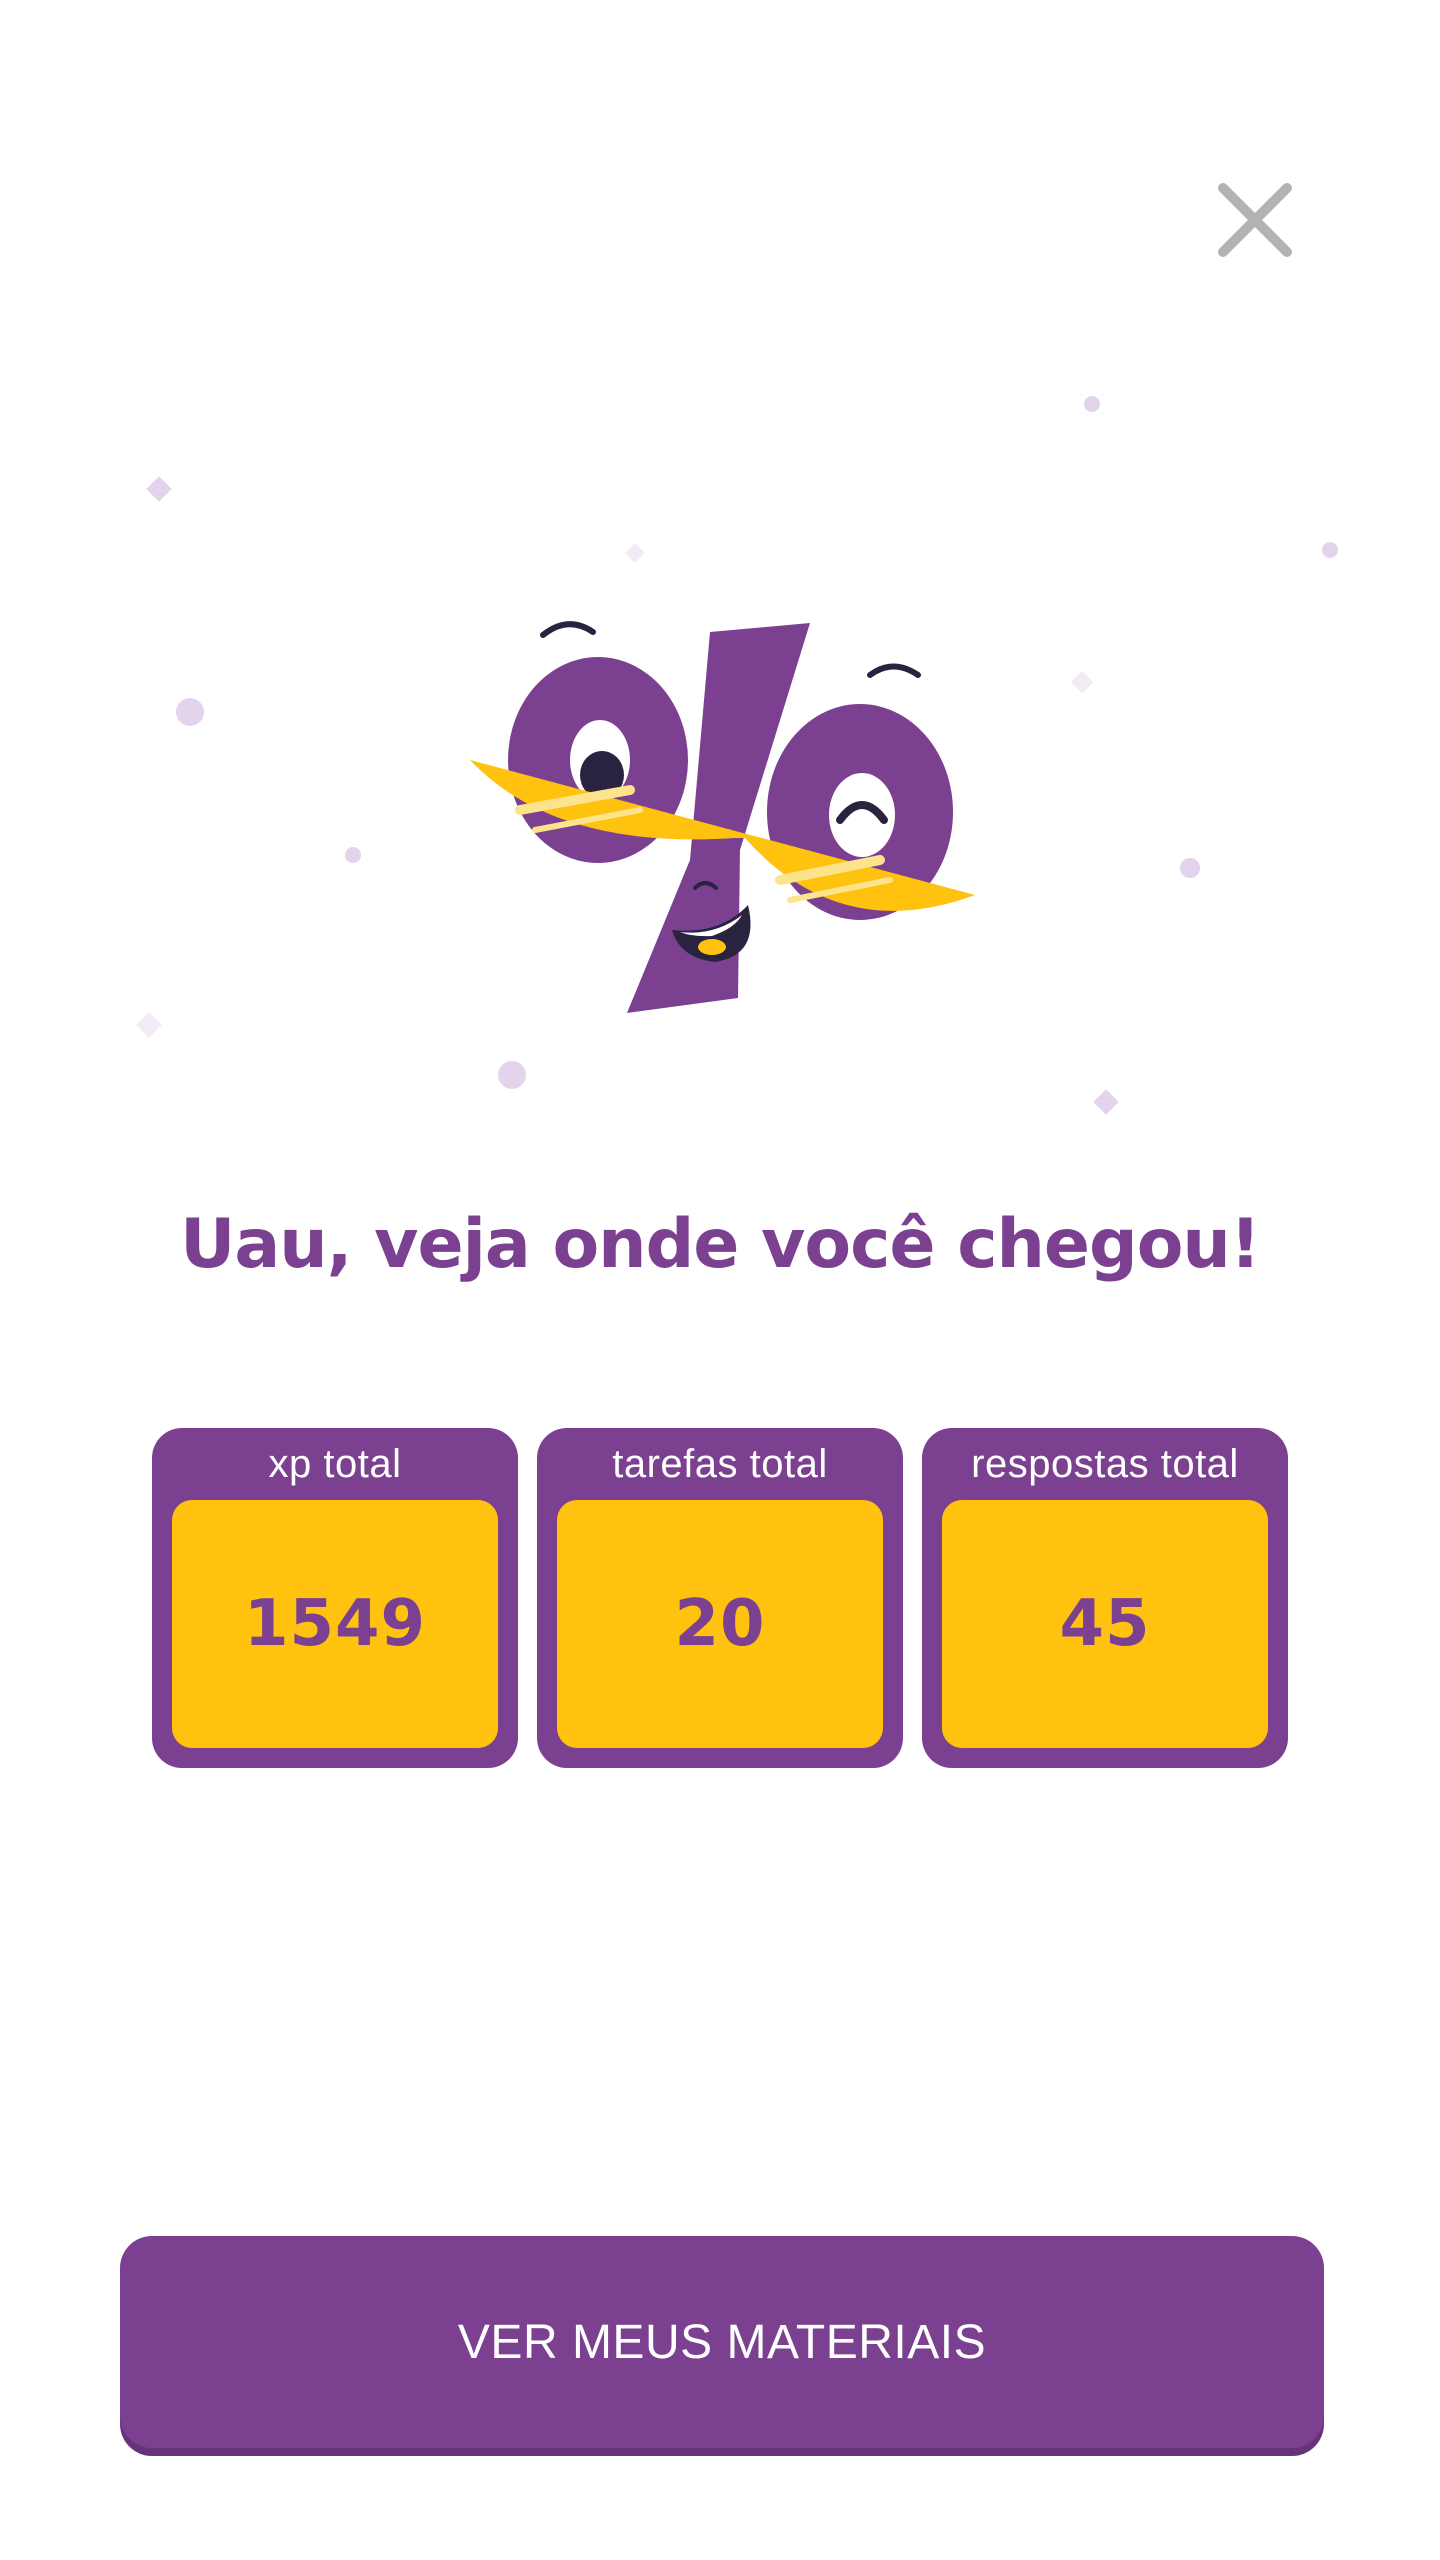 The height and width of the screenshot is (2560, 1440). I want to click on stat-value-box: 20, so click(720, 1624).